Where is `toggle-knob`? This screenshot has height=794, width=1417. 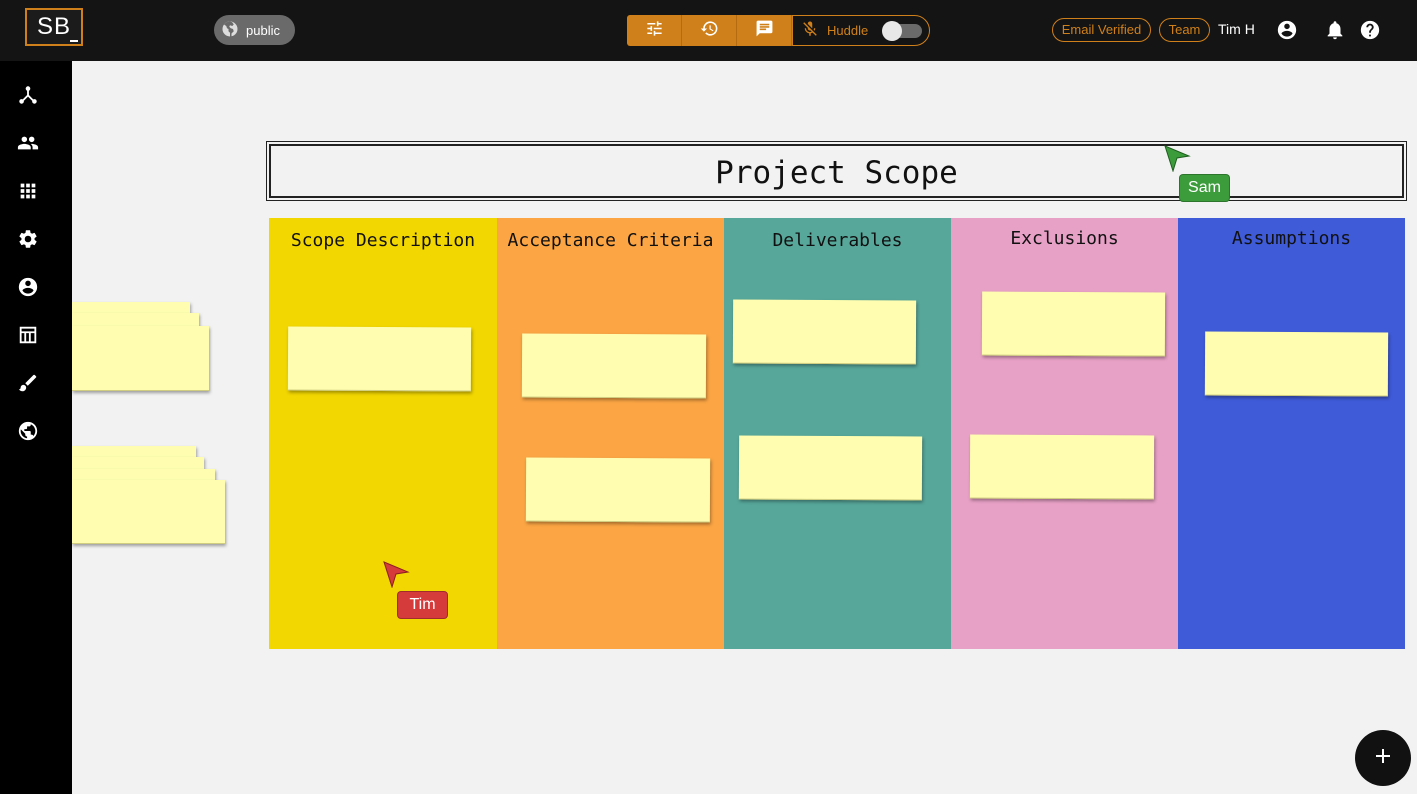 toggle-knob is located at coordinates (892, 30).